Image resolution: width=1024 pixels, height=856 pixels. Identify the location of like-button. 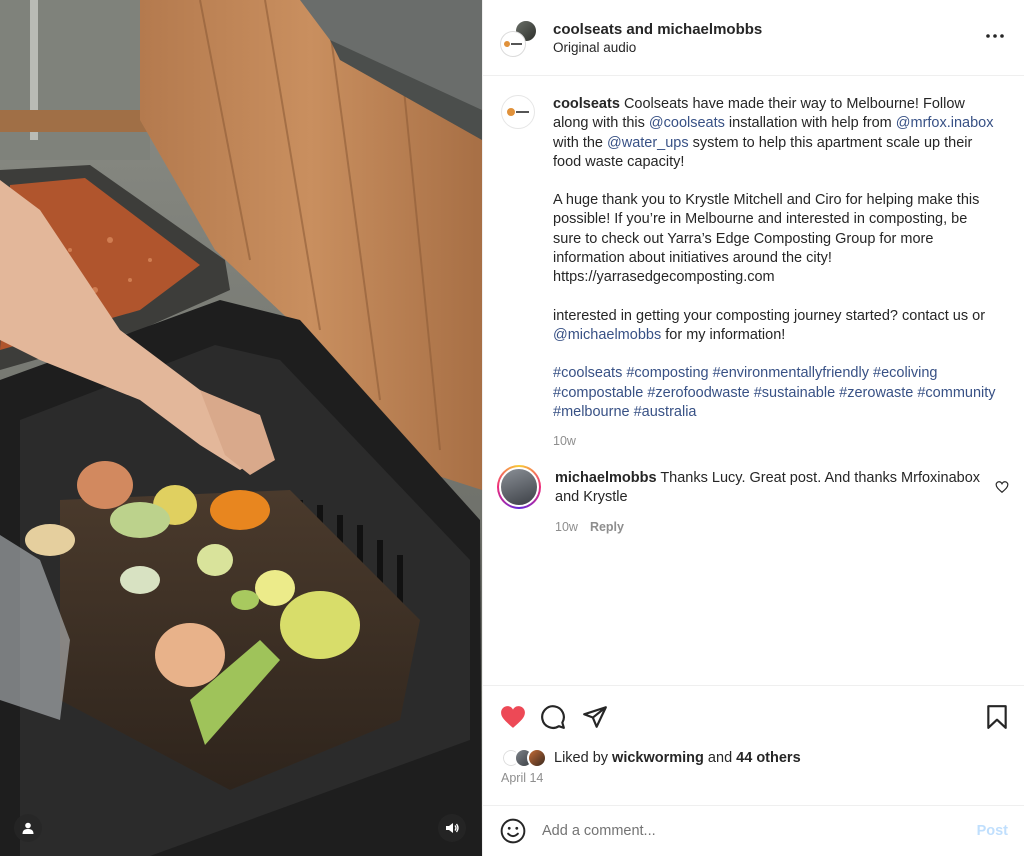
(513, 717).